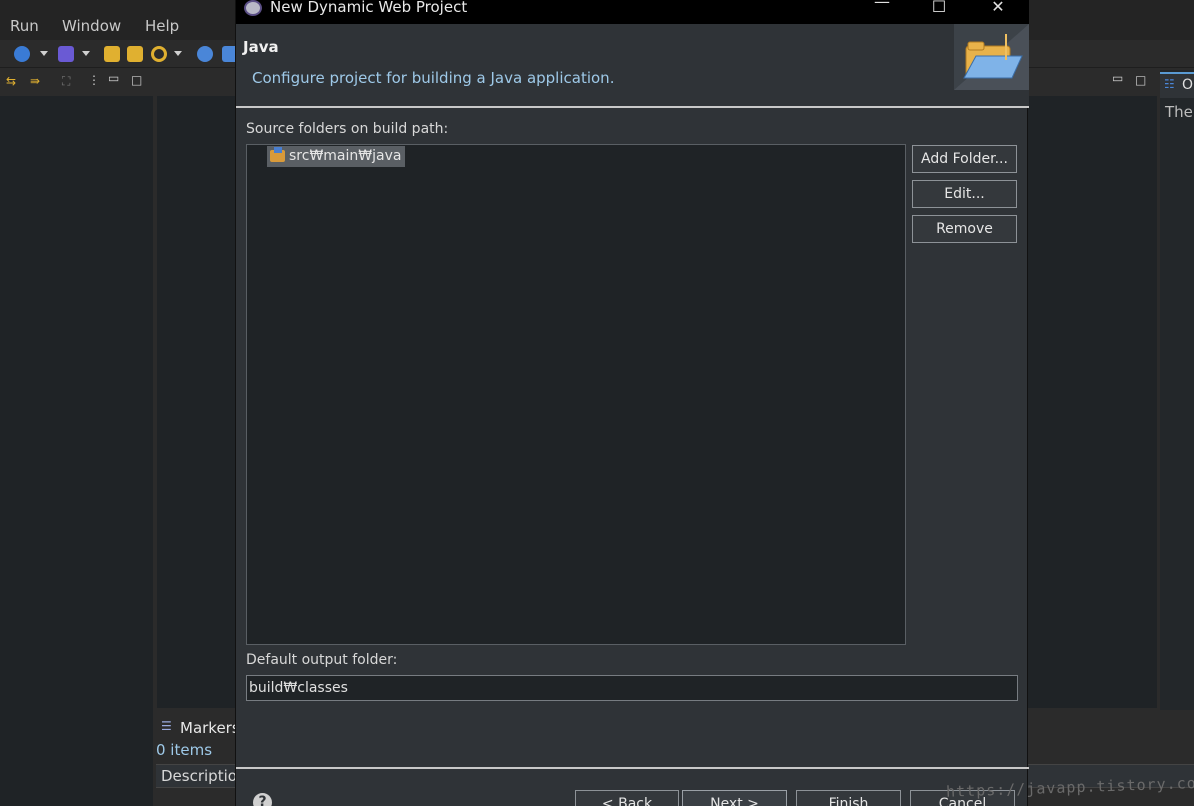 This screenshot has width=1194, height=806. What do you see at coordinates (1177, 390) in the screenshot?
I see `right-panel` at bounding box center [1177, 390].